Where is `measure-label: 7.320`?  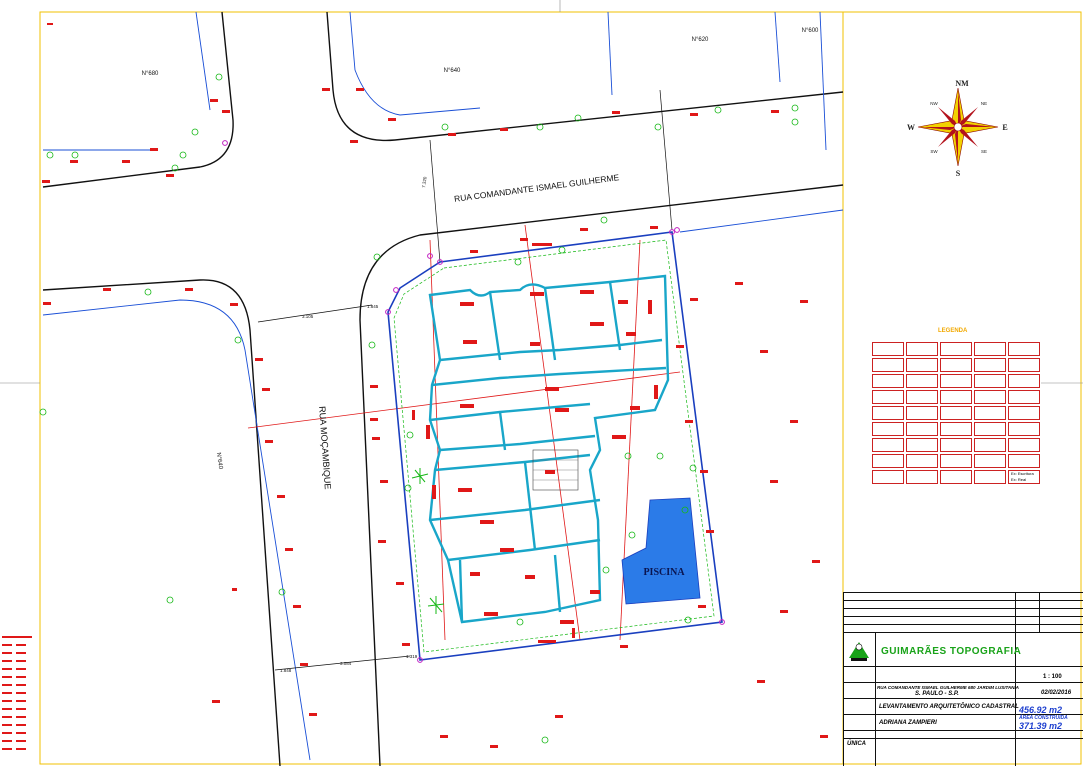
measure-label: 7.320 is located at coordinates (424, 182).